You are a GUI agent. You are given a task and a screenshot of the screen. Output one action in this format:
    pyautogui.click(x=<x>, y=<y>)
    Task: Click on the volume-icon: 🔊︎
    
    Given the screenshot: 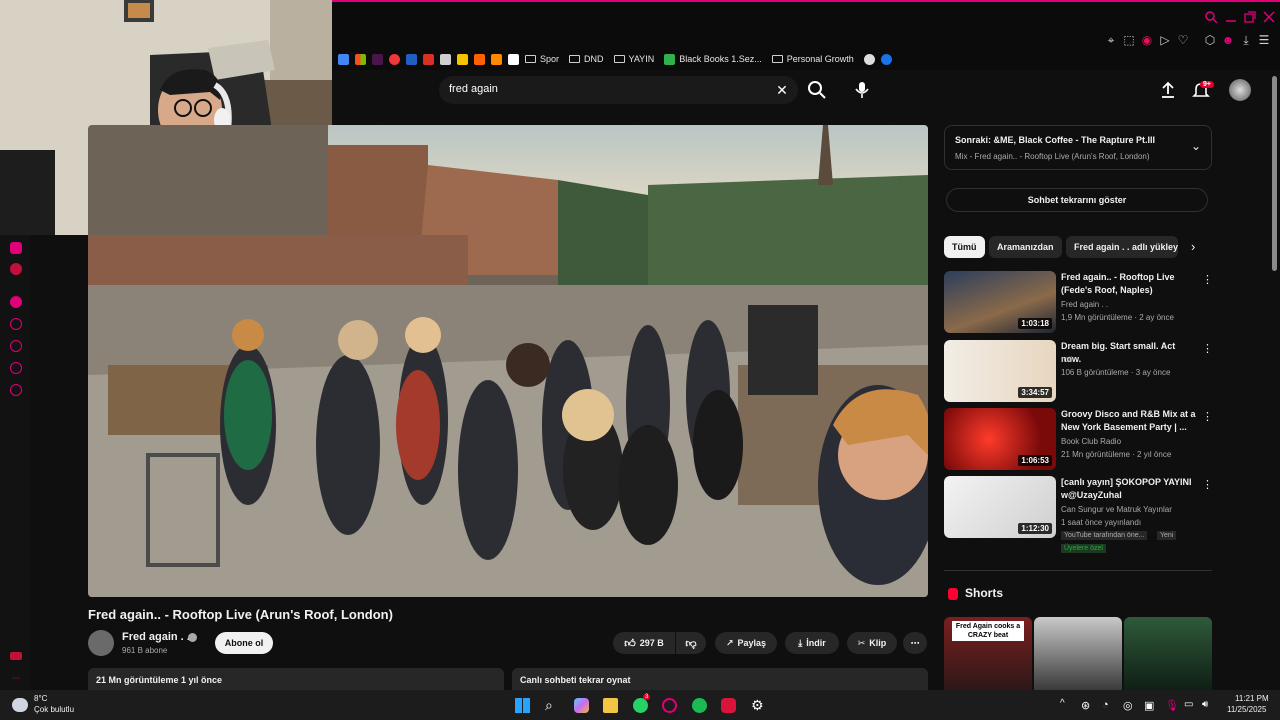 What is the action you would take?
    pyautogui.click(x=1209, y=706)
    